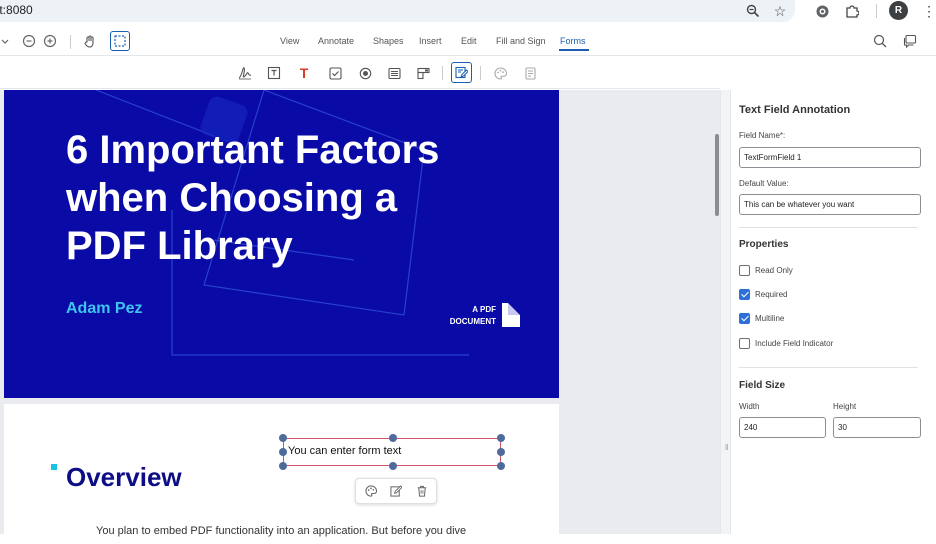 Image resolution: width=936 pixels, height=544 pixels. What do you see at coordinates (120, 41) in the screenshot?
I see `marquee-select-icon` at bounding box center [120, 41].